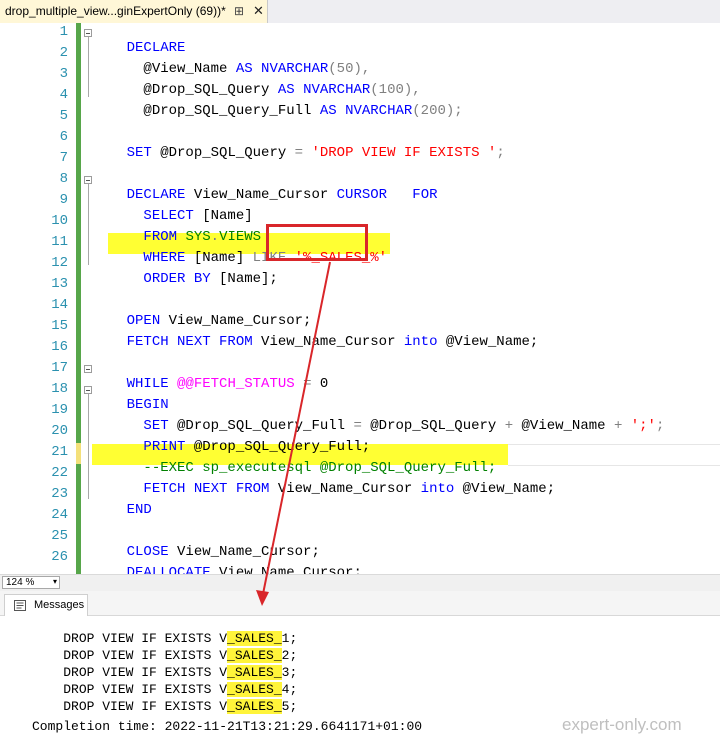  I want to click on line-number: 5, so click(63, 116).